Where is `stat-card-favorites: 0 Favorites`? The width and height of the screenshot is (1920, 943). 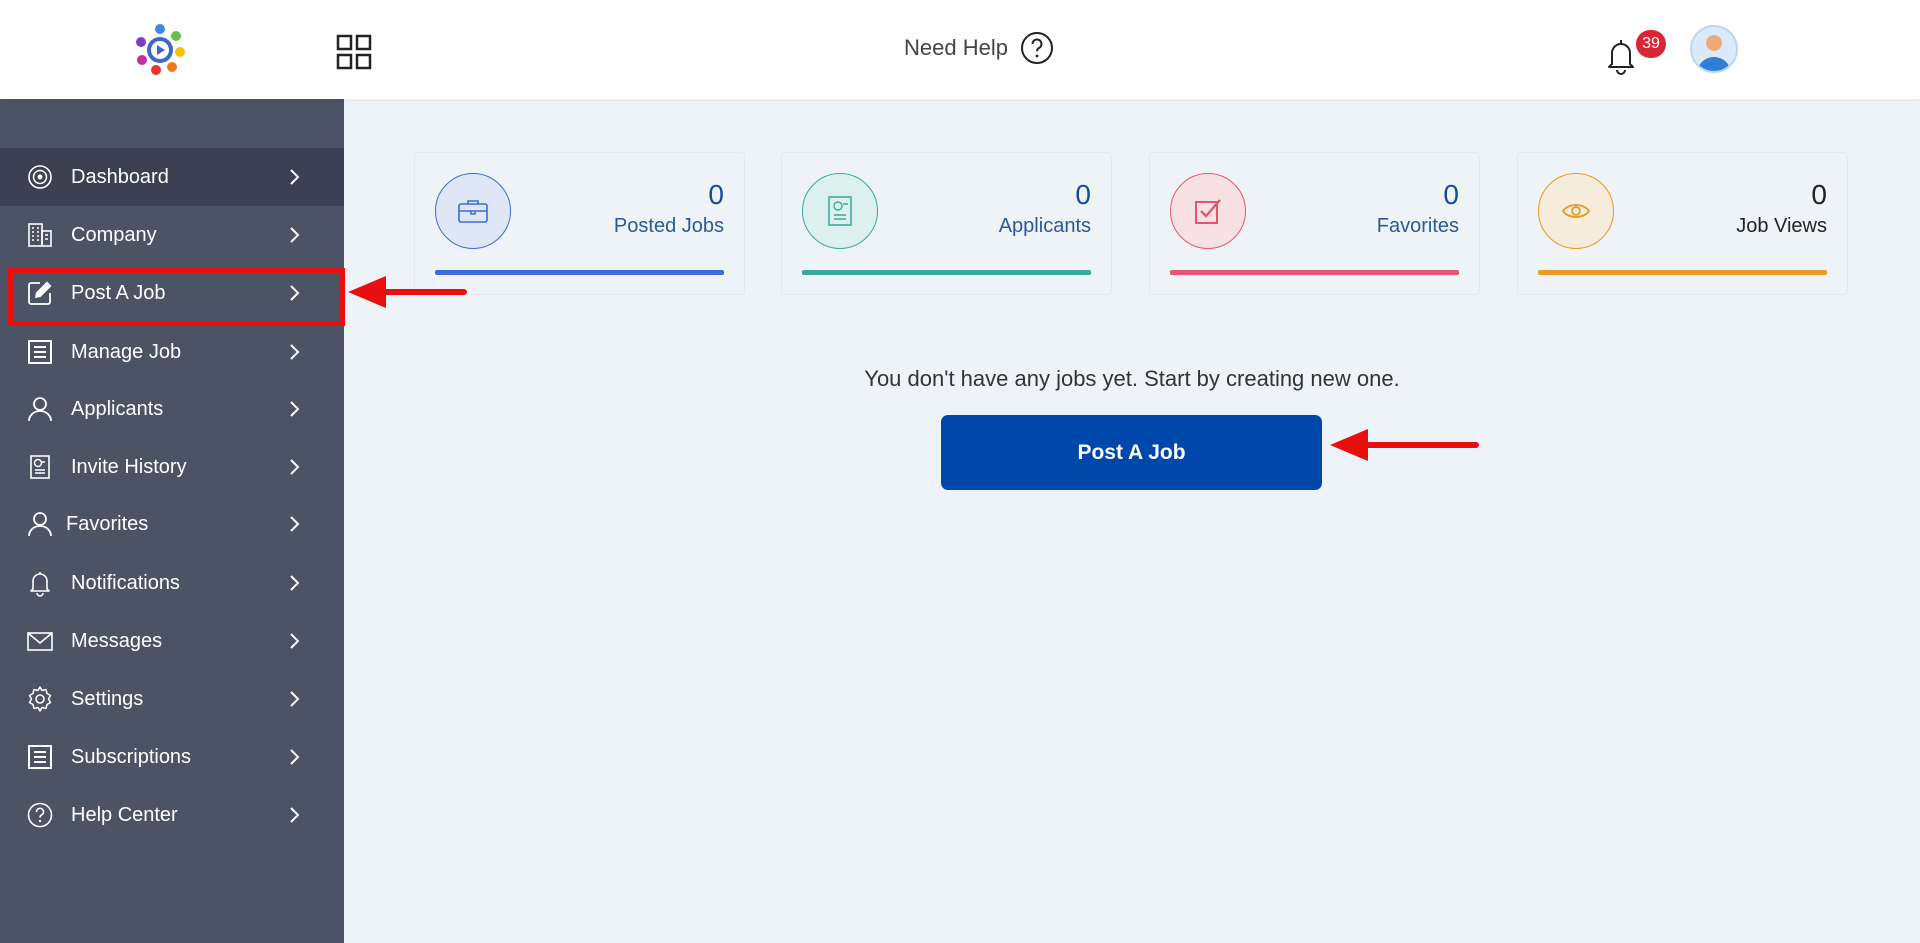 stat-card-favorites: 0 Favorites is located at coordinates (1314, 223).